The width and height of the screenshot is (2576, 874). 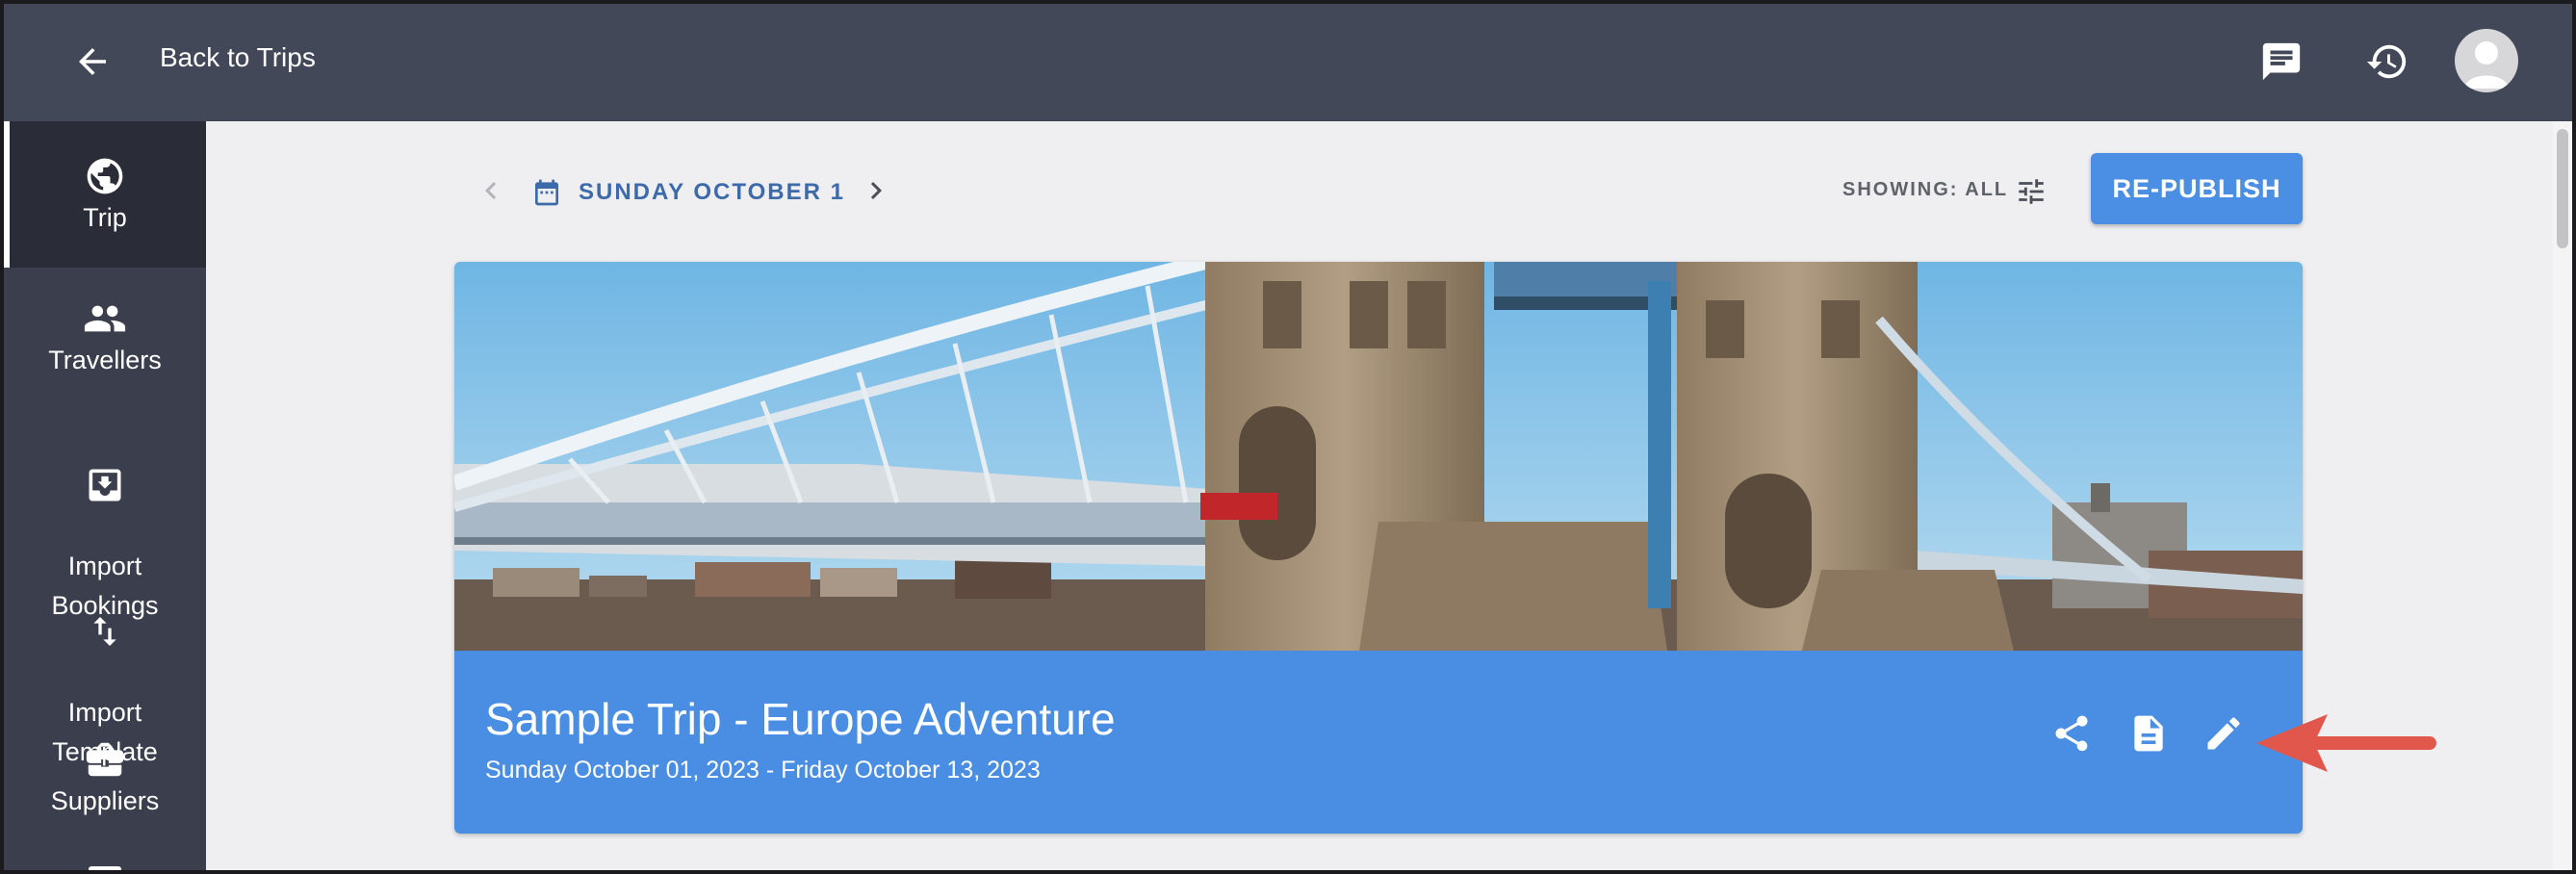 I want to click on showing-filter-label: SHOWING: ALL, so click(x=1926, y=189).